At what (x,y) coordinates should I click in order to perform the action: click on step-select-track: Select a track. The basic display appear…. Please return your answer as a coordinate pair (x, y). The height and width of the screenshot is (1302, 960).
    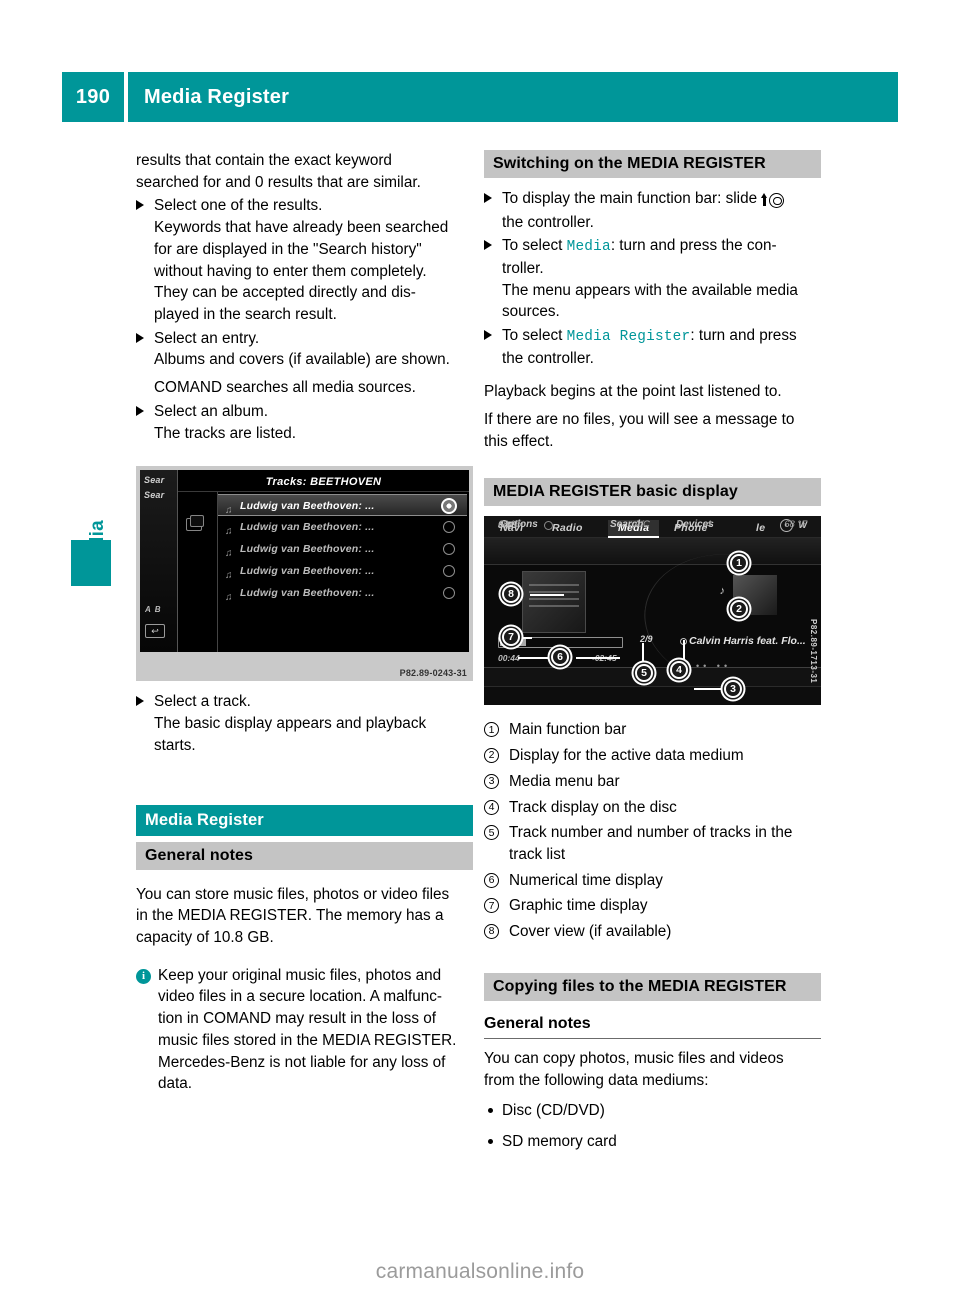
    Looking at the image, I should click on (304, 723).